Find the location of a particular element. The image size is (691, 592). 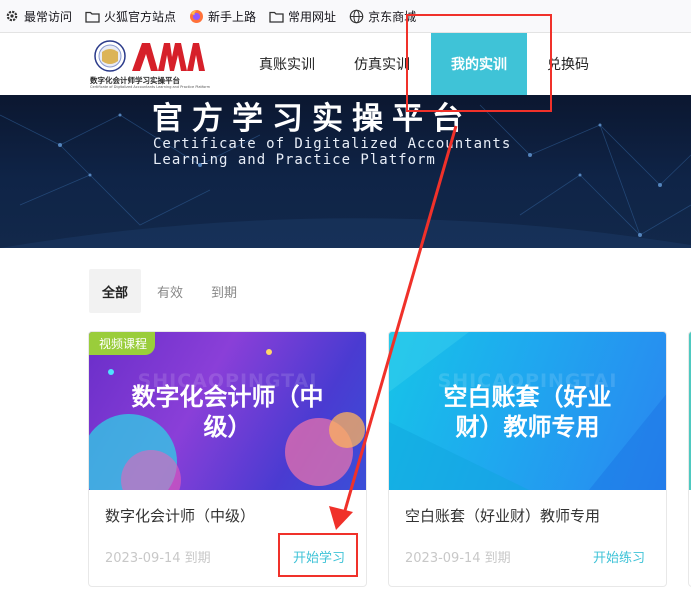

course-cover: SHICAOPINGTAI 空白账套（好业 财）教师专用 is located at coordinates (527, 411).